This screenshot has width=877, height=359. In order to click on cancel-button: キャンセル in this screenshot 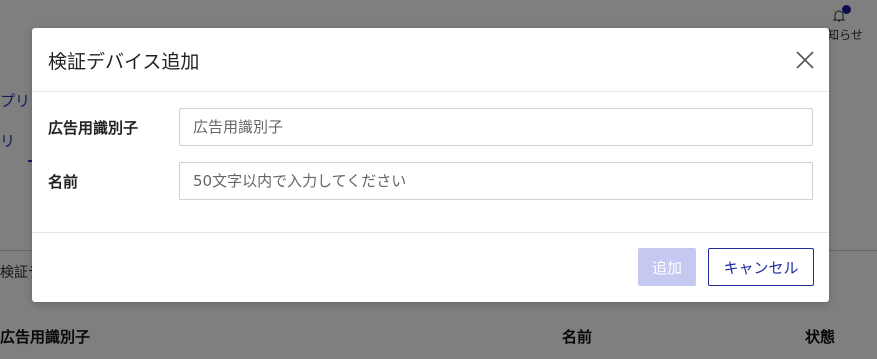, I will do `click(761, 267)`.